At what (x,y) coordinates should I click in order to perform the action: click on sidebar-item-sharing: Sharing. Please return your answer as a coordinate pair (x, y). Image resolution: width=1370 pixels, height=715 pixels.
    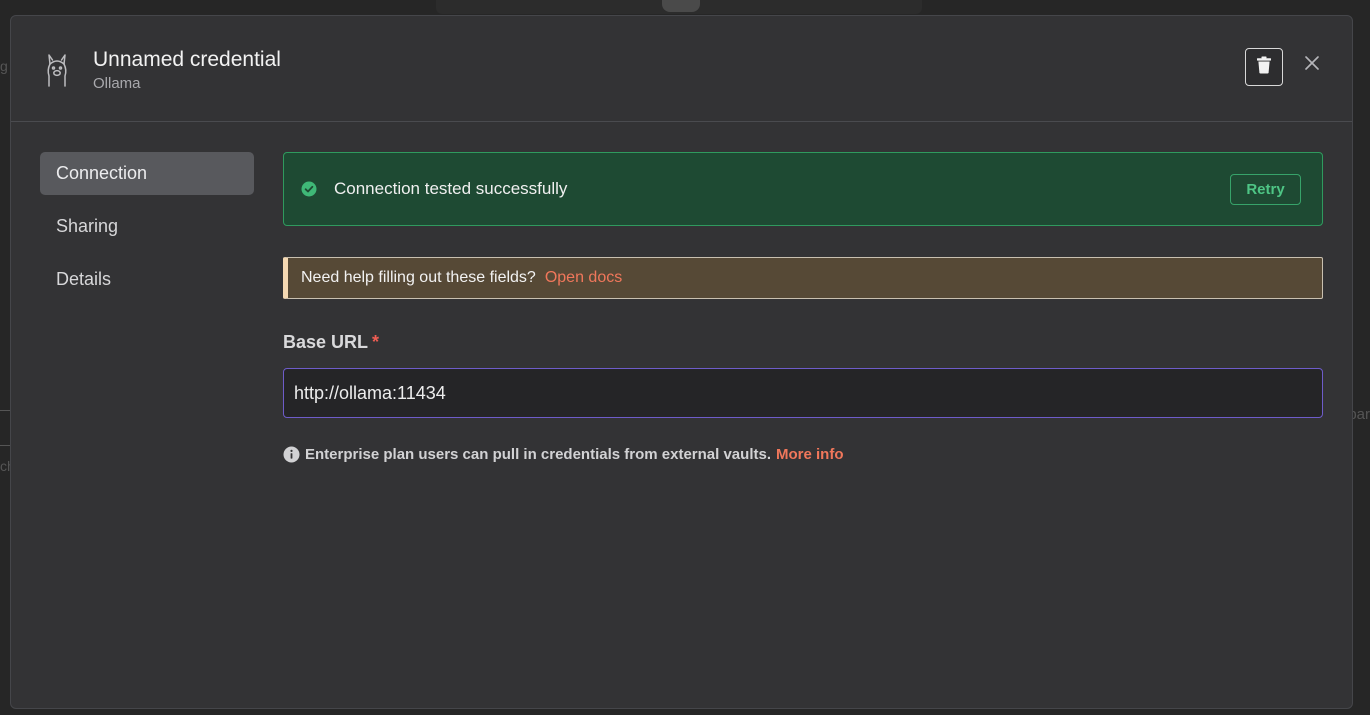
    Looking at the image, I should click on (147, 226).